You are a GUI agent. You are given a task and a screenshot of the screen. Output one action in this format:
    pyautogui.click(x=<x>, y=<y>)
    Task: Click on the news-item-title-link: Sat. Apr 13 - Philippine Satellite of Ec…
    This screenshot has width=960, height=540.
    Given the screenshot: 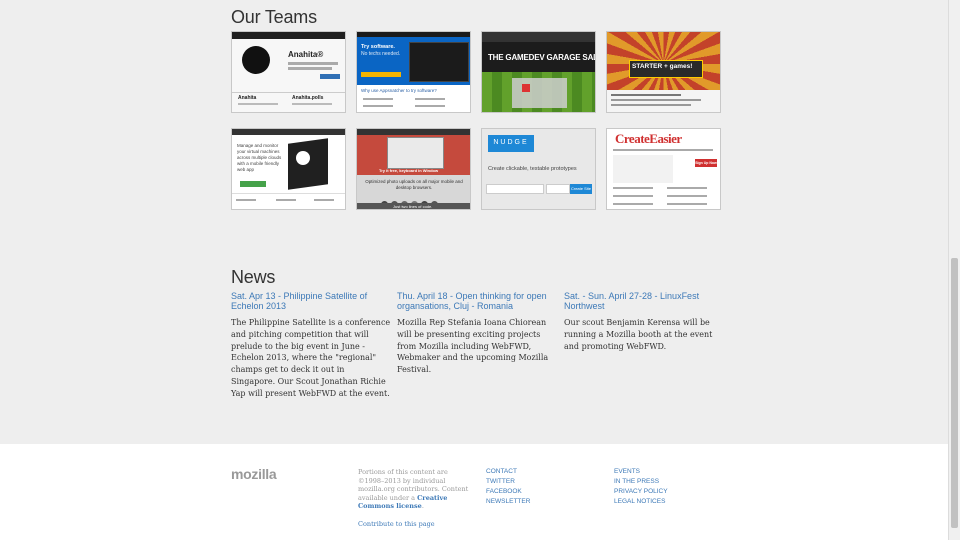 What is the action you would take?
    pyautogui.click(x=311, y=301)
    